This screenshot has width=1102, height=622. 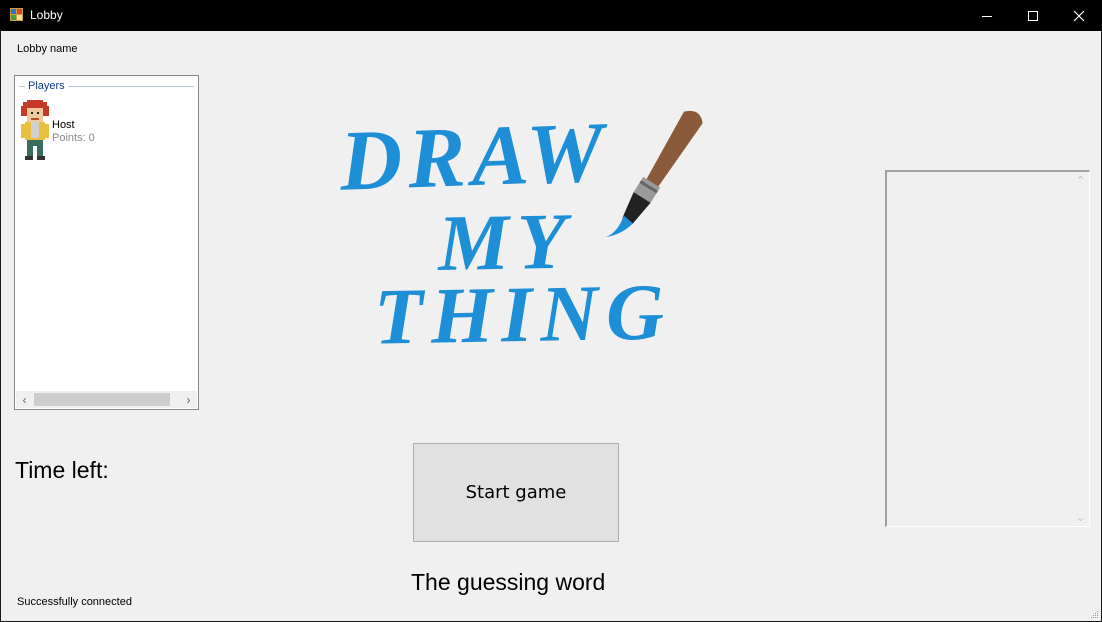 I want to click on title-bar: Lobby, so click(x=551, y=15).